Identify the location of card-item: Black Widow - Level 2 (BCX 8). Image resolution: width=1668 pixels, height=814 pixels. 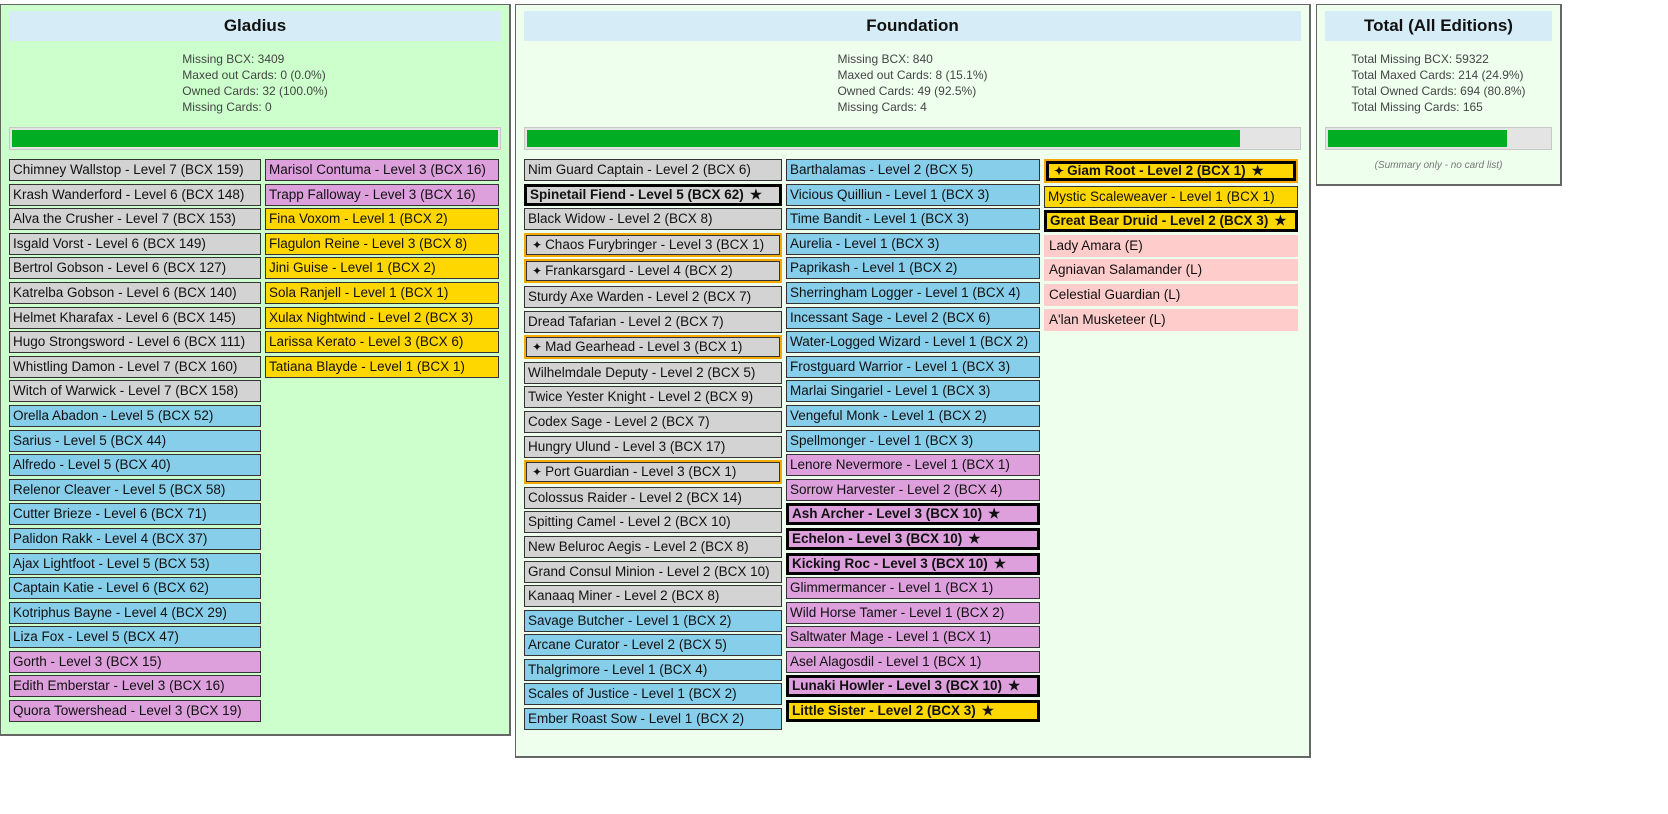
(653, 219).